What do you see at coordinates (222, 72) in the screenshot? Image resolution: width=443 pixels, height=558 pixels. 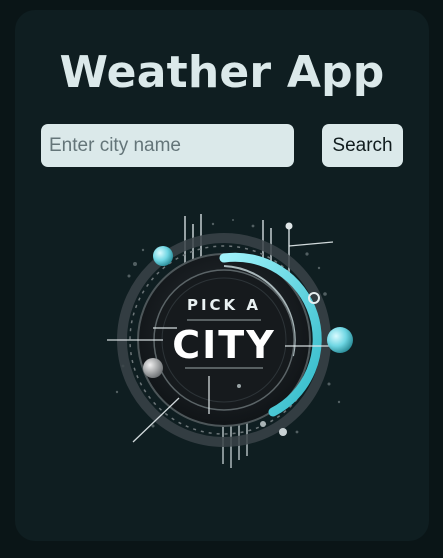 I see `app-title: Weather App` at bounding box center [222, 72].